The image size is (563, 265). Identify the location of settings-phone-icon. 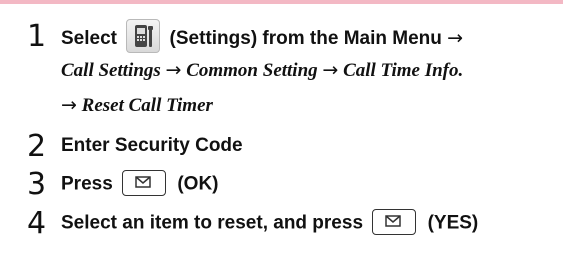
(143, 36).